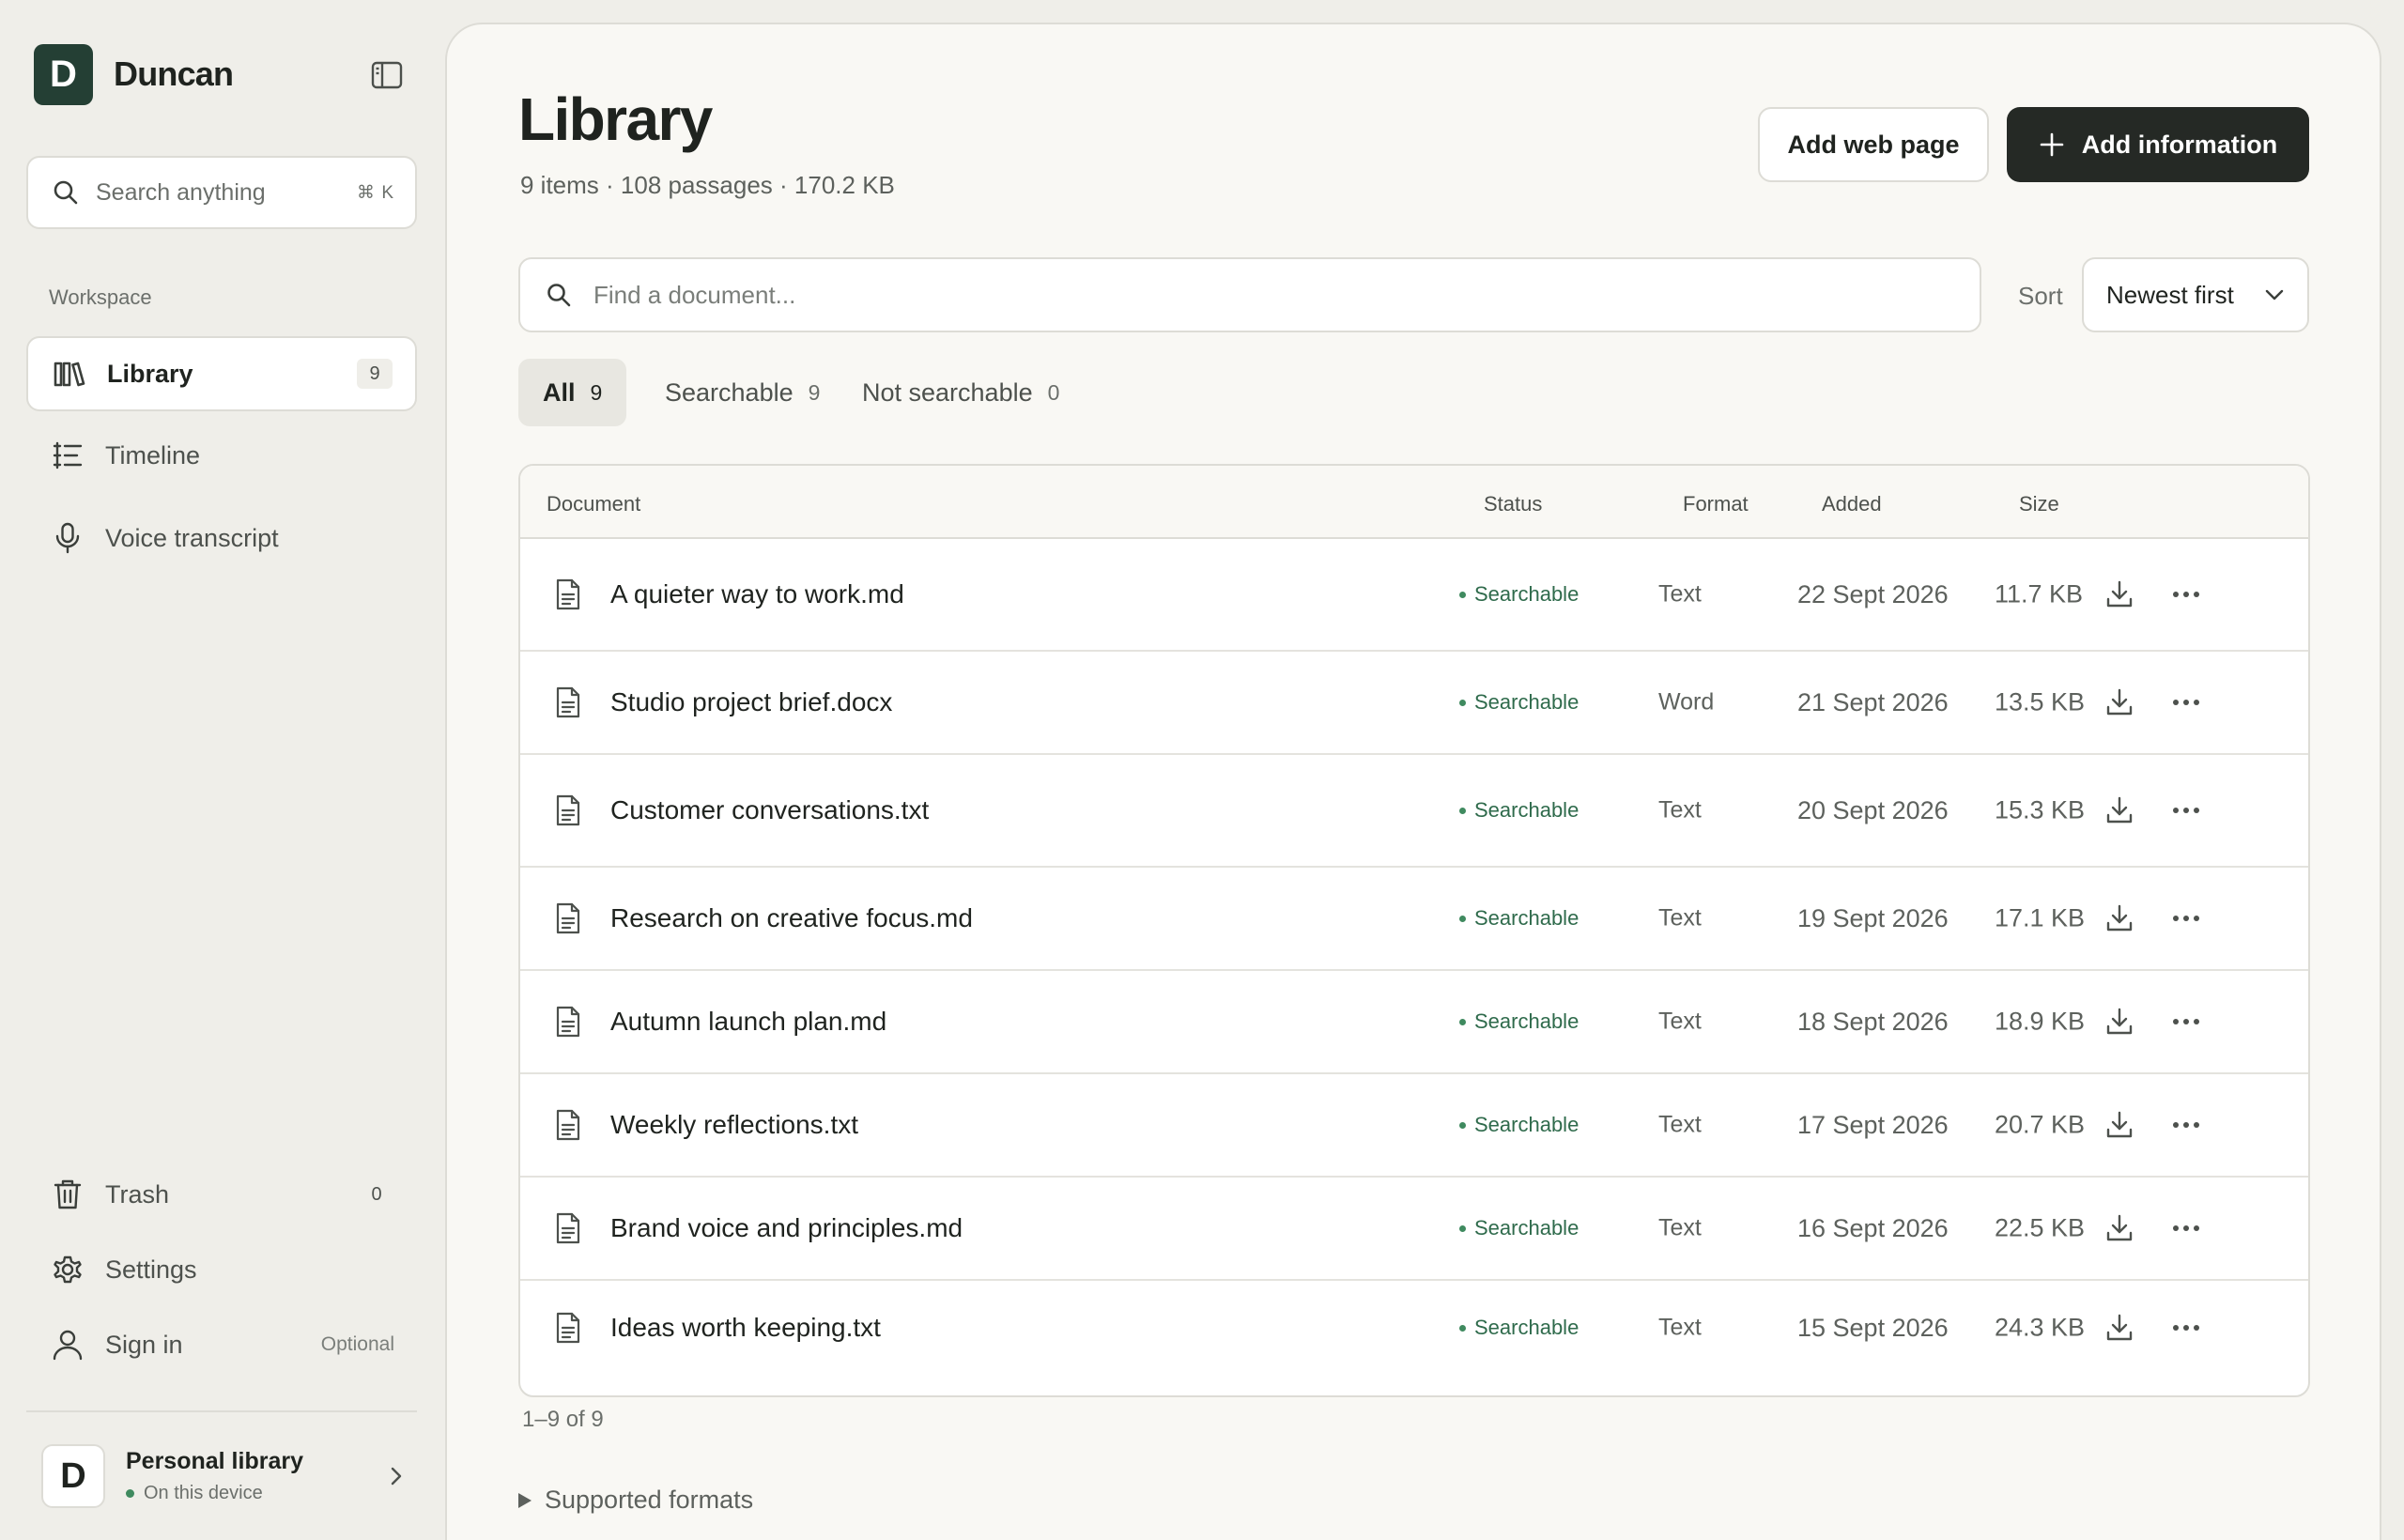 The width and height of the screenshot is (2404, 1540). I want to click on document-added-date: 22 Sept 2026, so click(1873, 594).